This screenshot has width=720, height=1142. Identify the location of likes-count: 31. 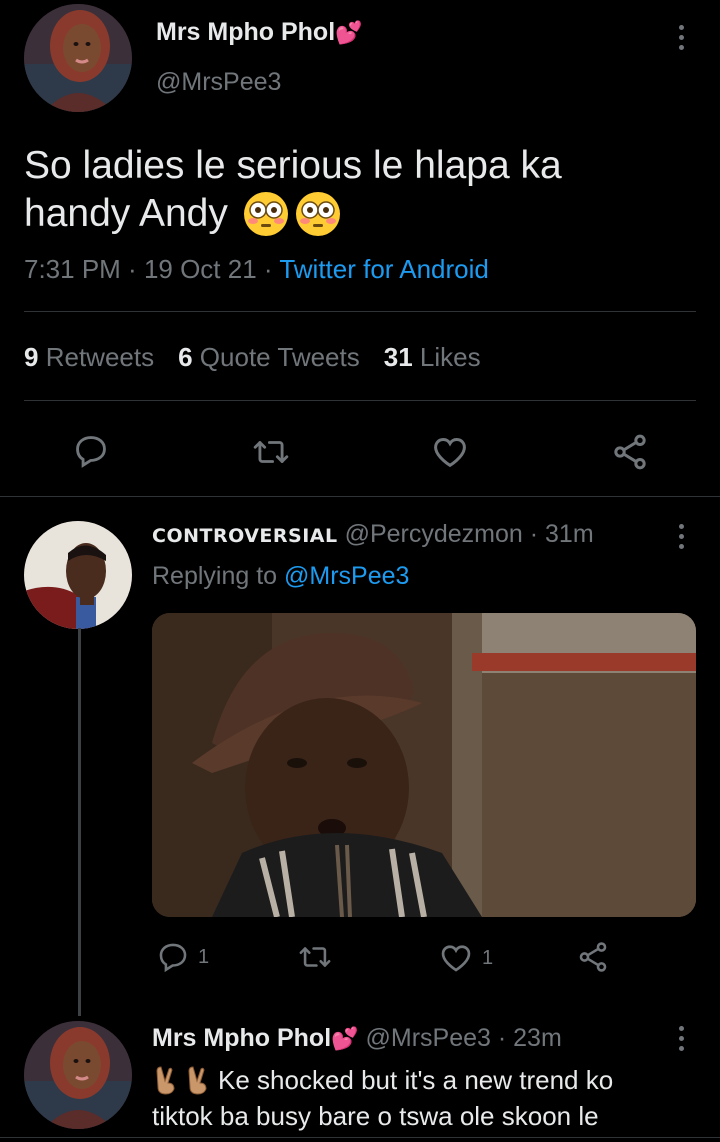
(398, 357).